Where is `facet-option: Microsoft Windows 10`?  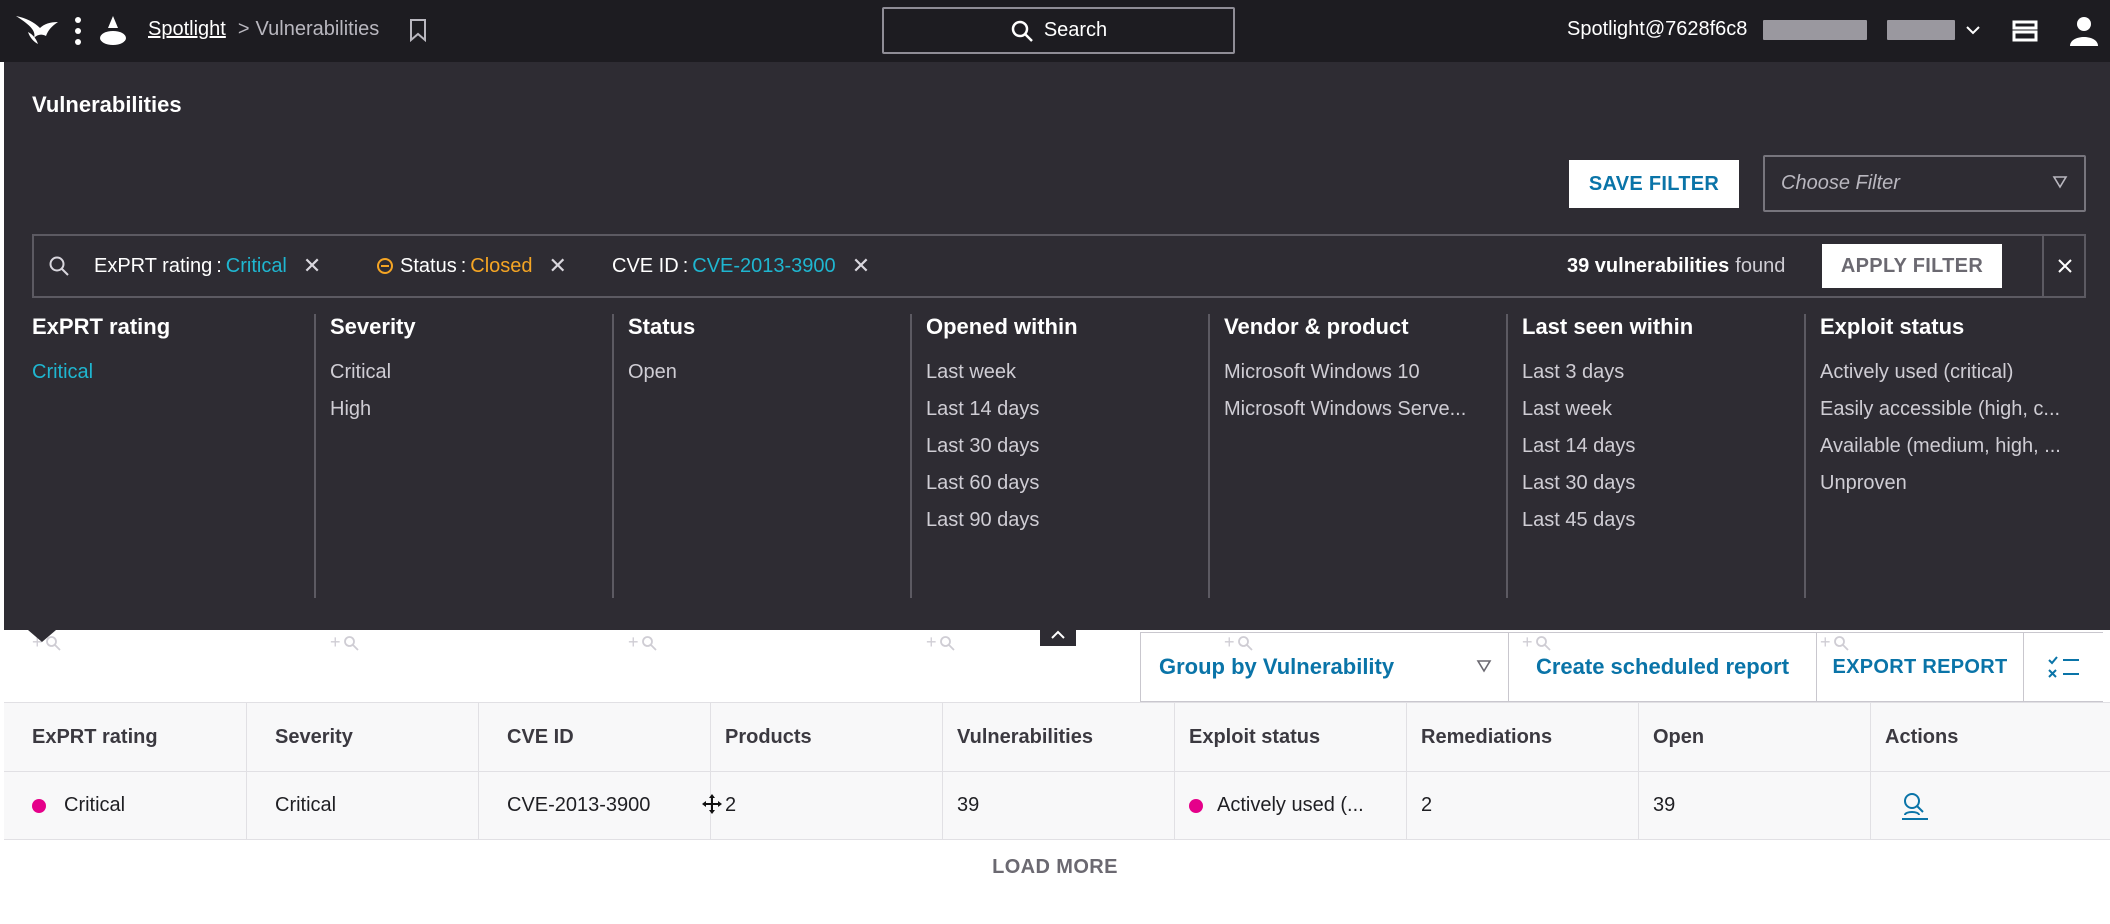 facet-option: Microsoft Windows 10 is located at coordinates (1345, 378).